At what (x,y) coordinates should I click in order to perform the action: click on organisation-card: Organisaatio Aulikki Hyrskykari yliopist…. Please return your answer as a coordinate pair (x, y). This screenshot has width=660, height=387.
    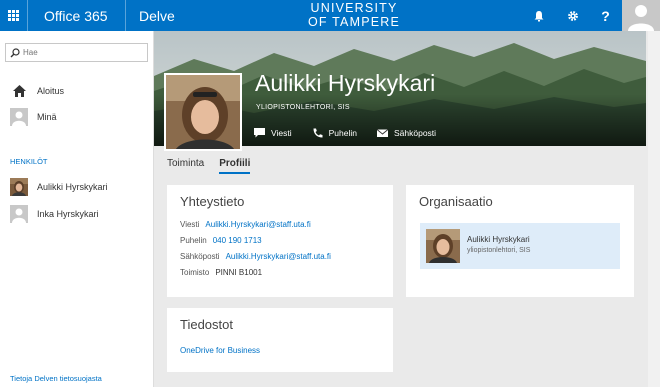
    Looking at the image, I should click on (520, 241).